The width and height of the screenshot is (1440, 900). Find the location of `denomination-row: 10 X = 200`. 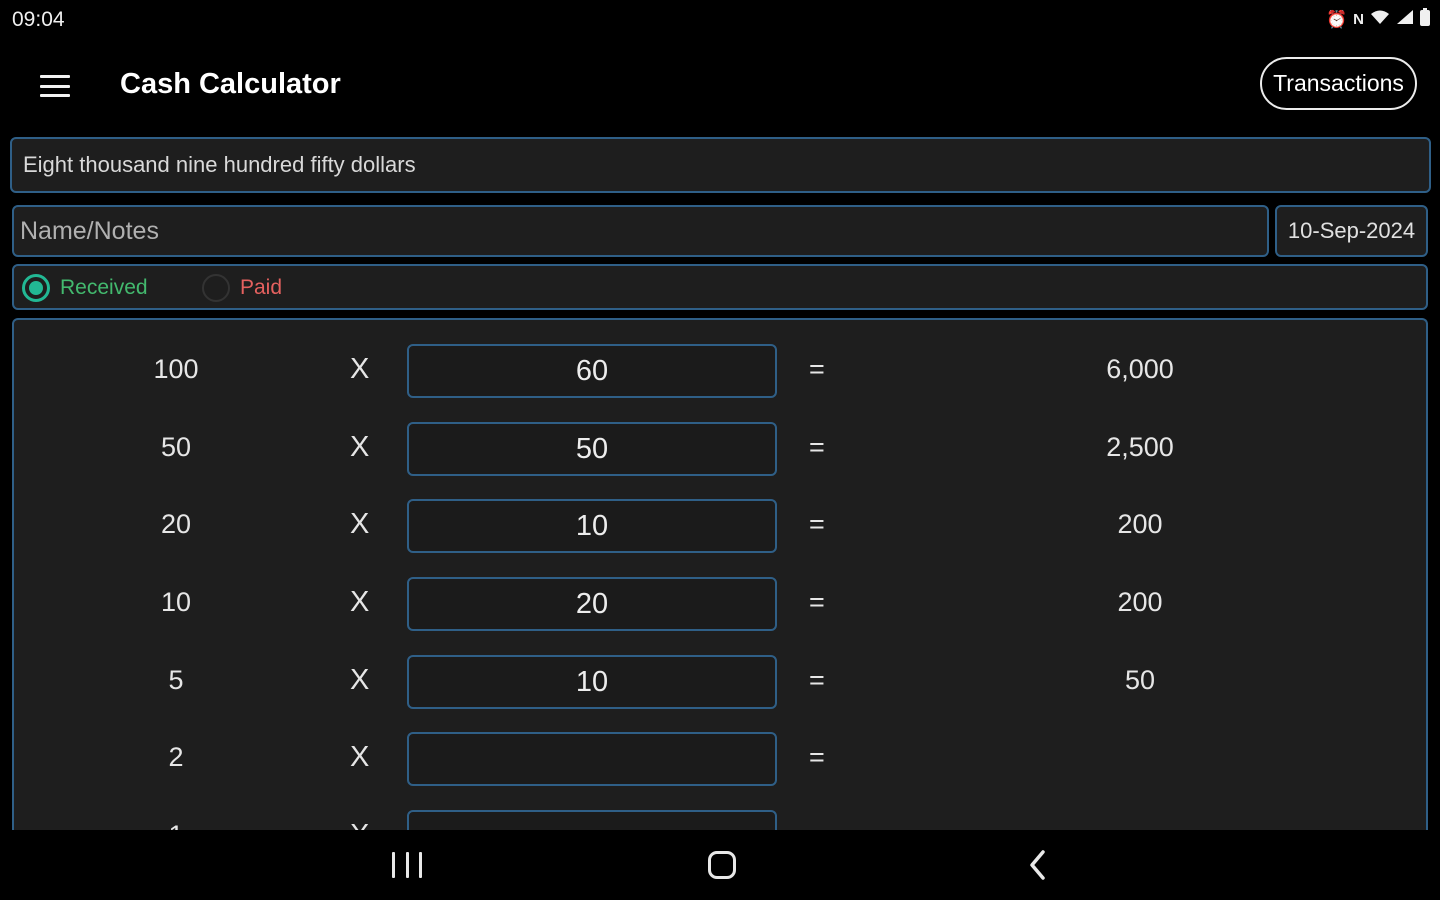

denomination-row: 10 X = 200 is located at coordinates (720, 603).